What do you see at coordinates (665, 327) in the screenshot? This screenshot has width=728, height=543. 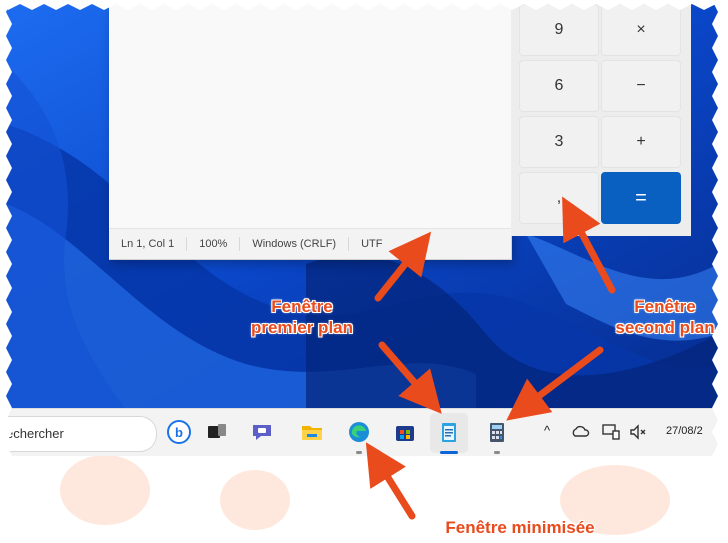 I see `annotation-background-line2: second plan` at bounding box center [665, 327].